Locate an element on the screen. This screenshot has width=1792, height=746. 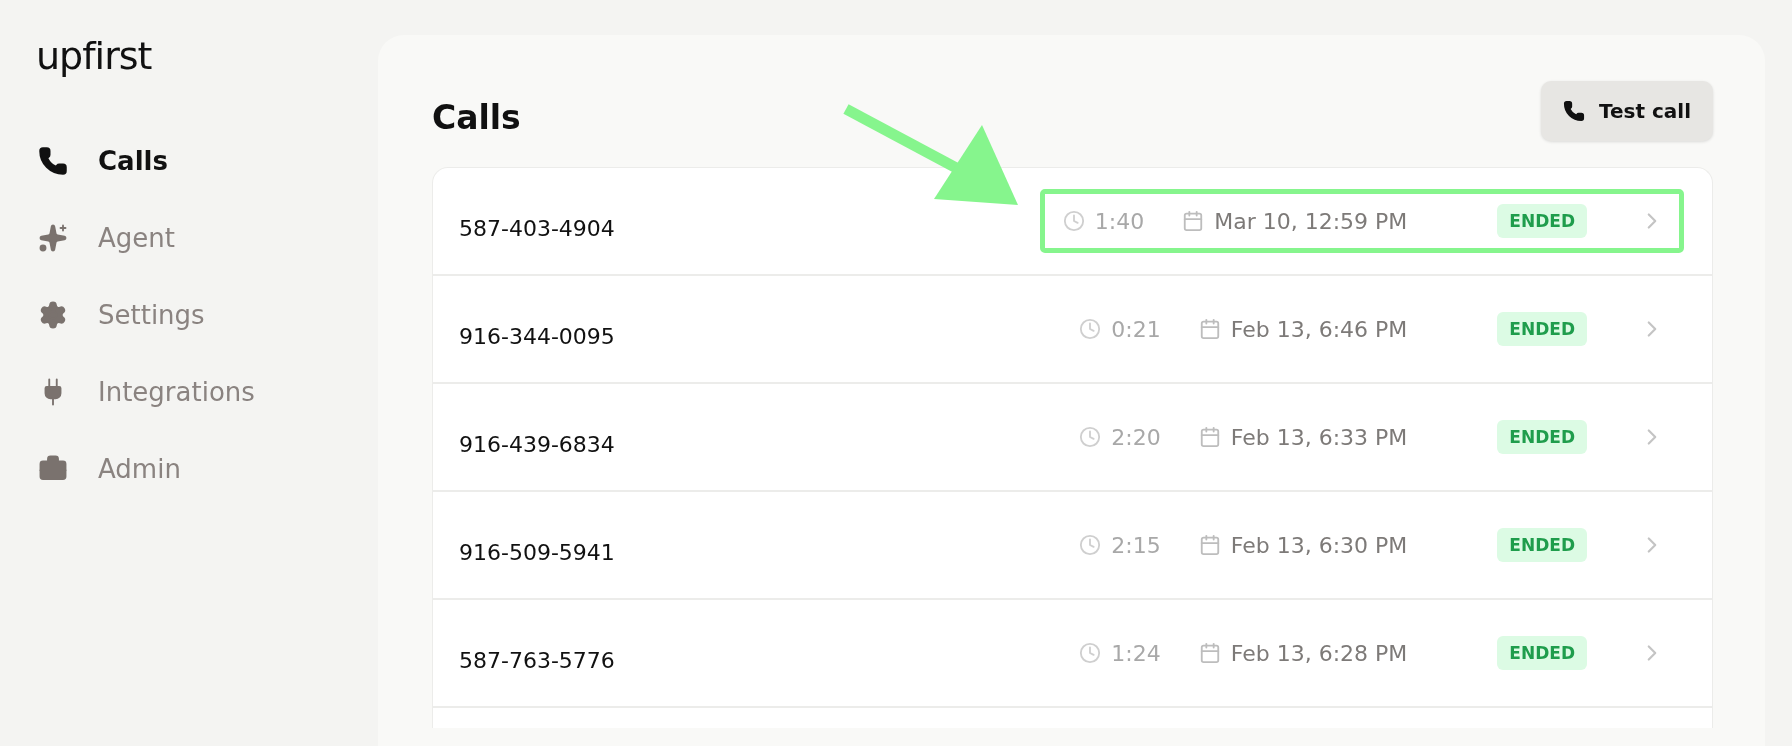
call-duration: 2:15 is located at coordinates (1136, 545).